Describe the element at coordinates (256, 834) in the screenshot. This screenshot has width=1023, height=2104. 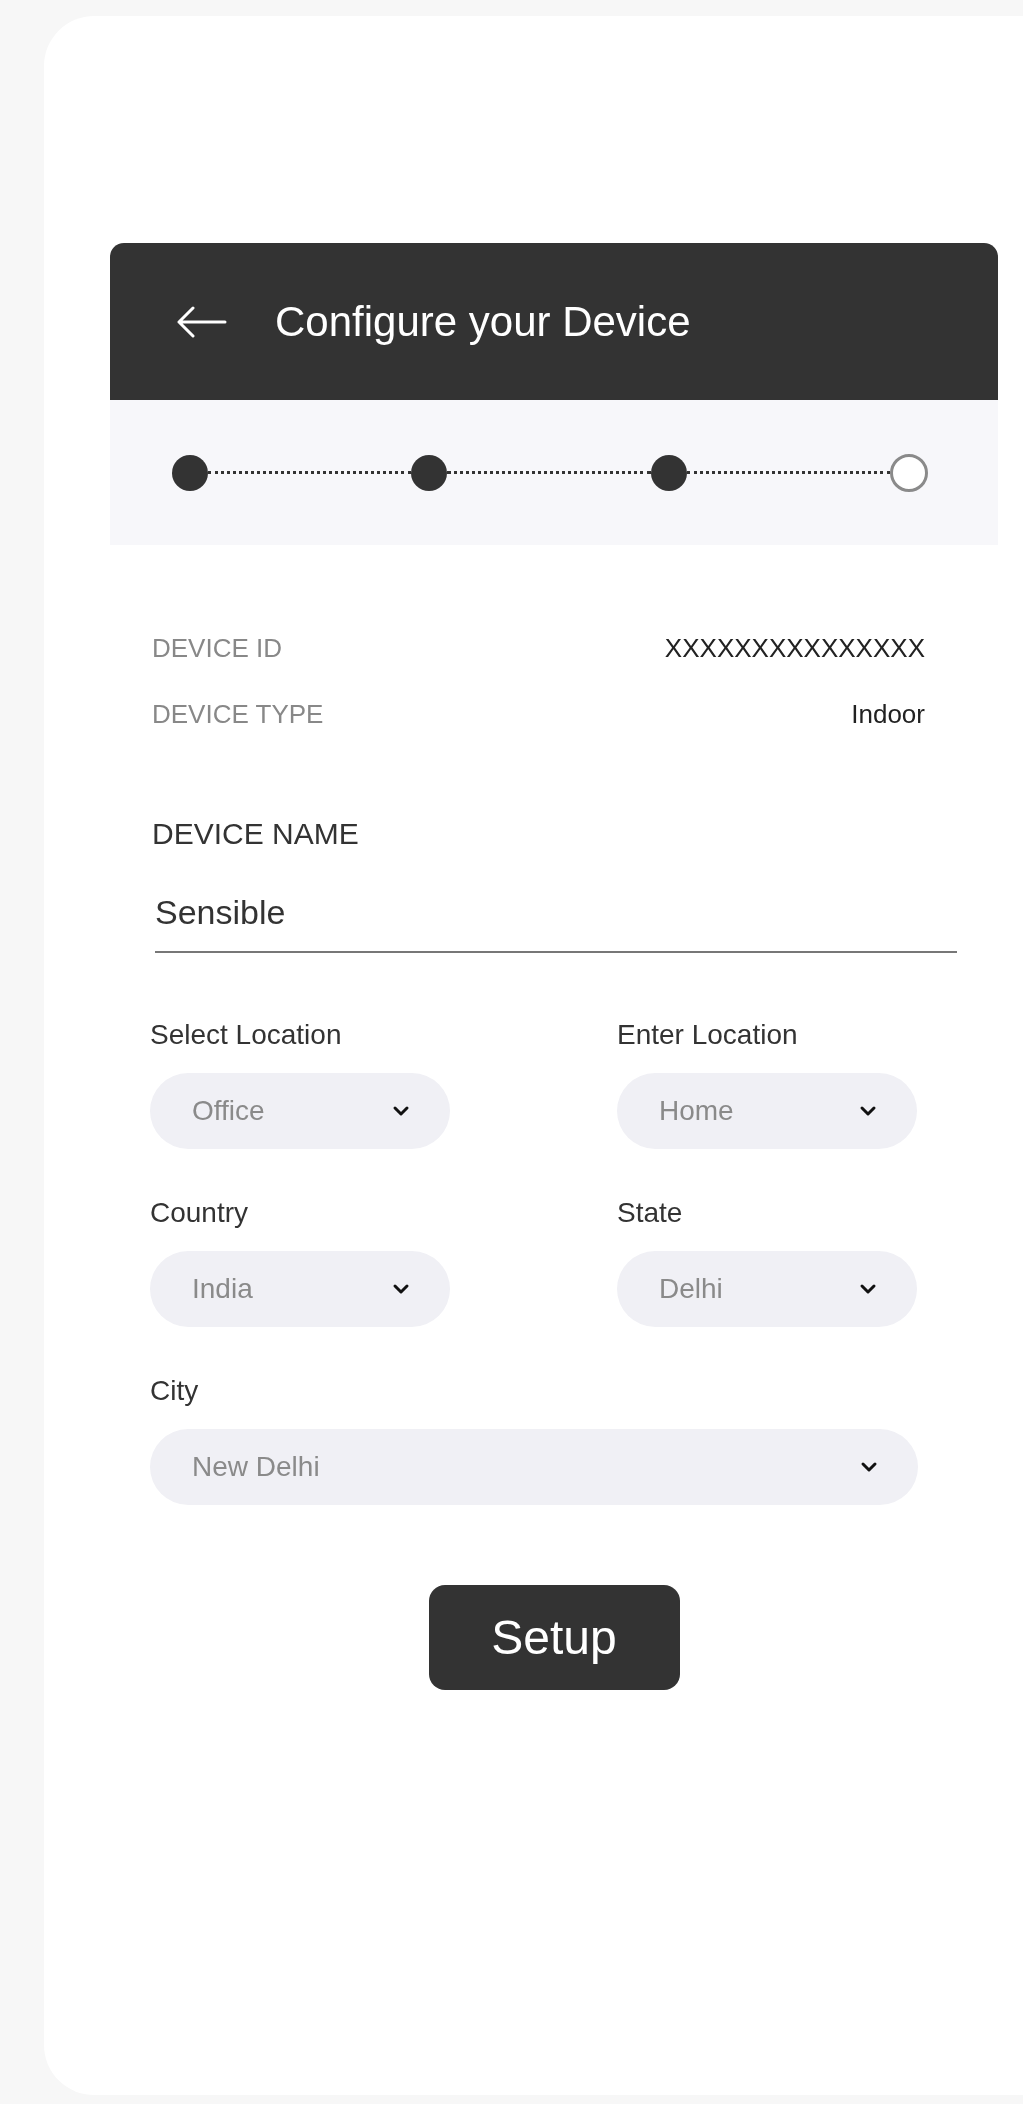
I see `device-name-label: DEVICE NAME` at that location.